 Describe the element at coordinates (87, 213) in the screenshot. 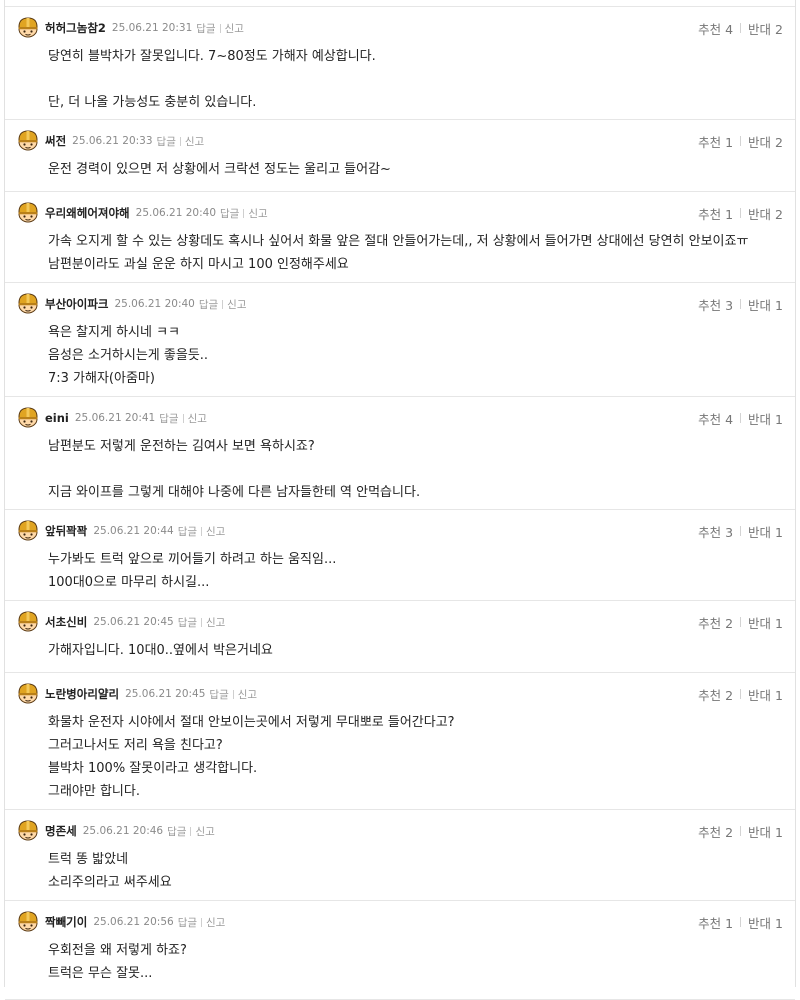

I see `comment-nickname: 우리왜헤어져야해` at that location.